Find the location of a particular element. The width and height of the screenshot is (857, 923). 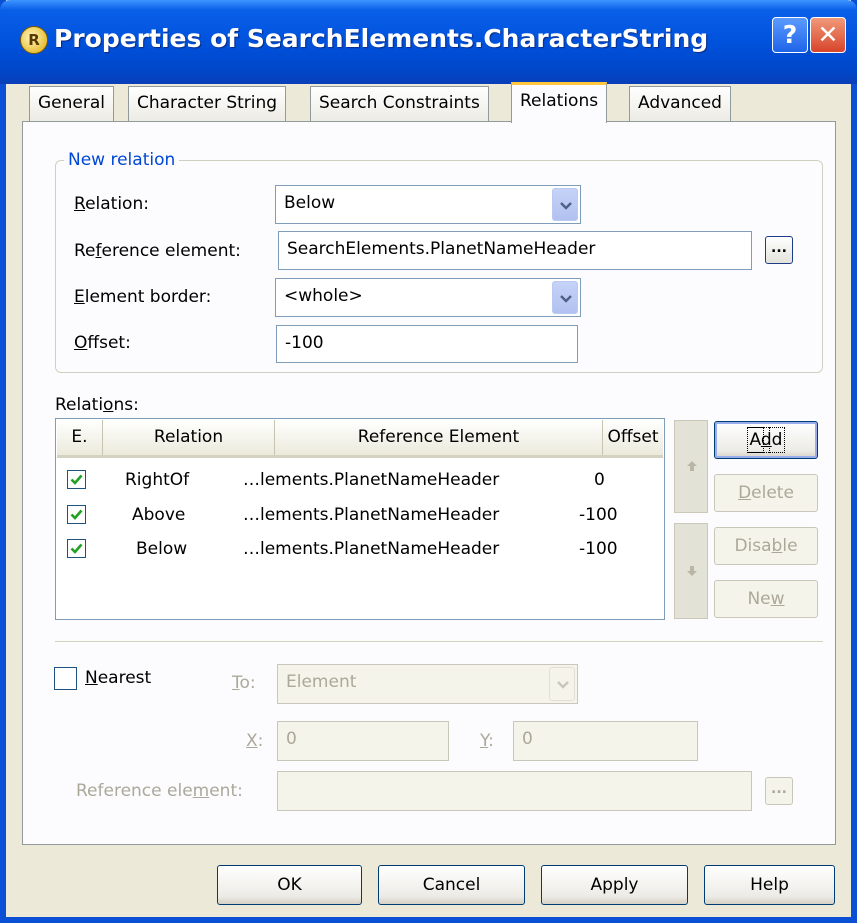

table-row: Below …lements.PlanetNameHeader -100 is located at coordinates (360, 549).